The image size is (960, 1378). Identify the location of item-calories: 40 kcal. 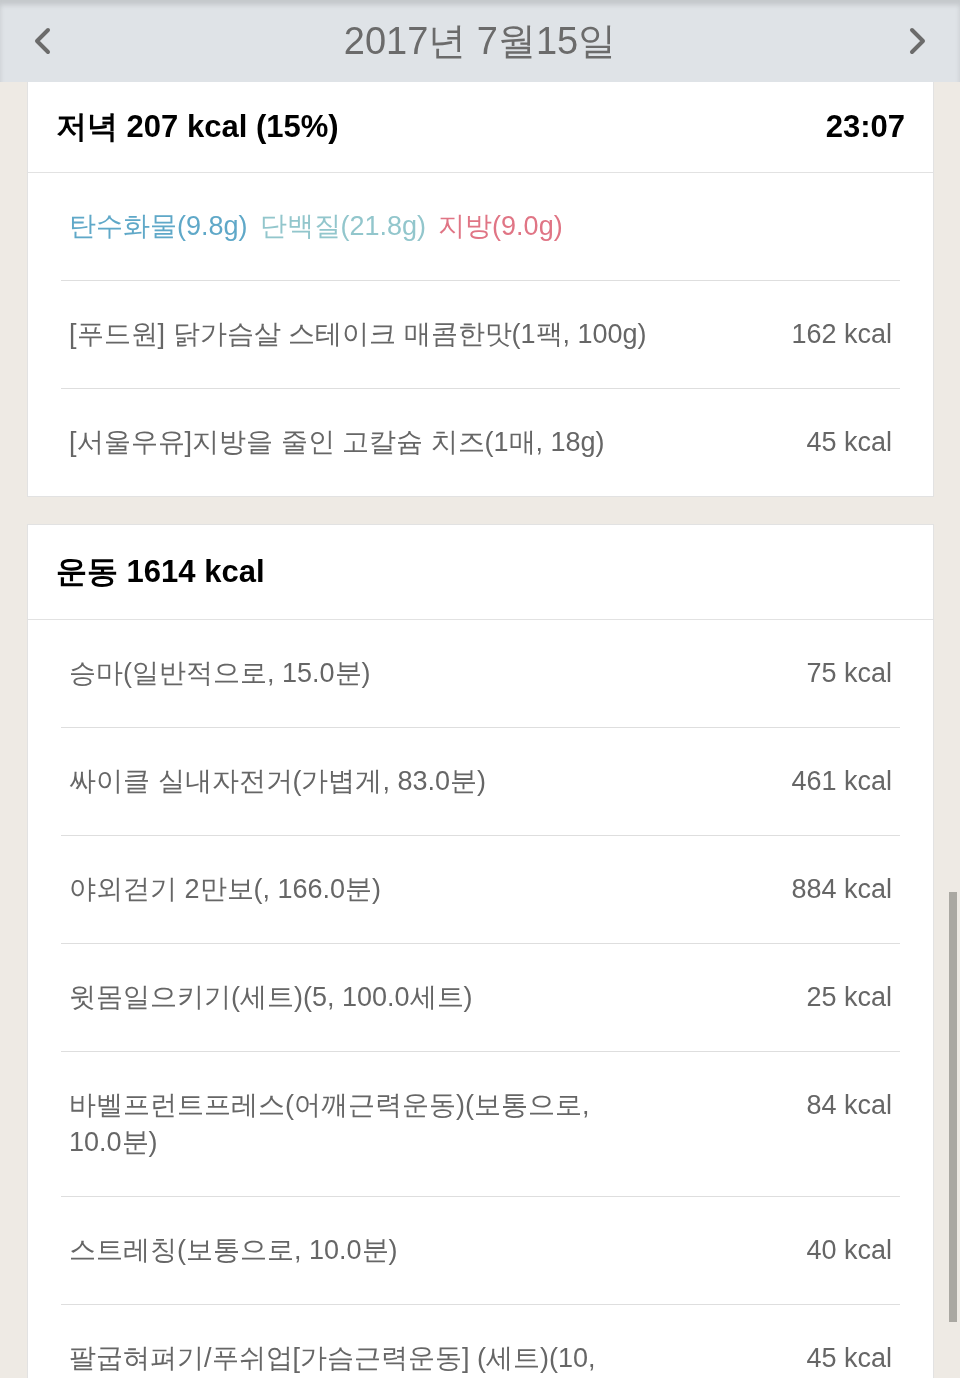
(849, 1250).